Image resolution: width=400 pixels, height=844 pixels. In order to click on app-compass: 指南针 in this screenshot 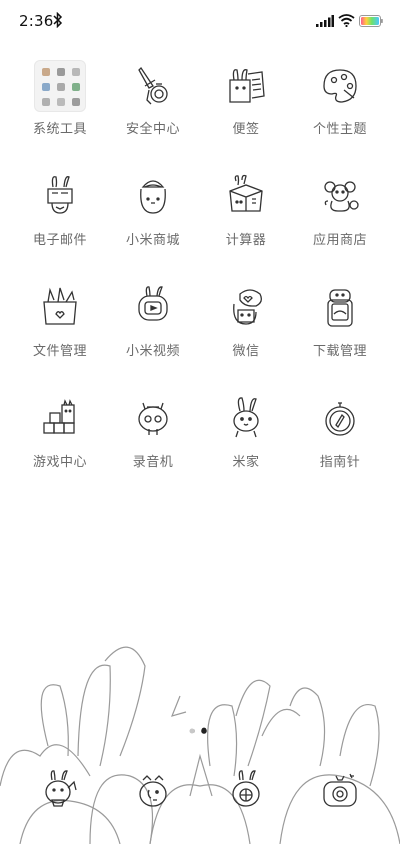, I will do `click(340, 441)`.